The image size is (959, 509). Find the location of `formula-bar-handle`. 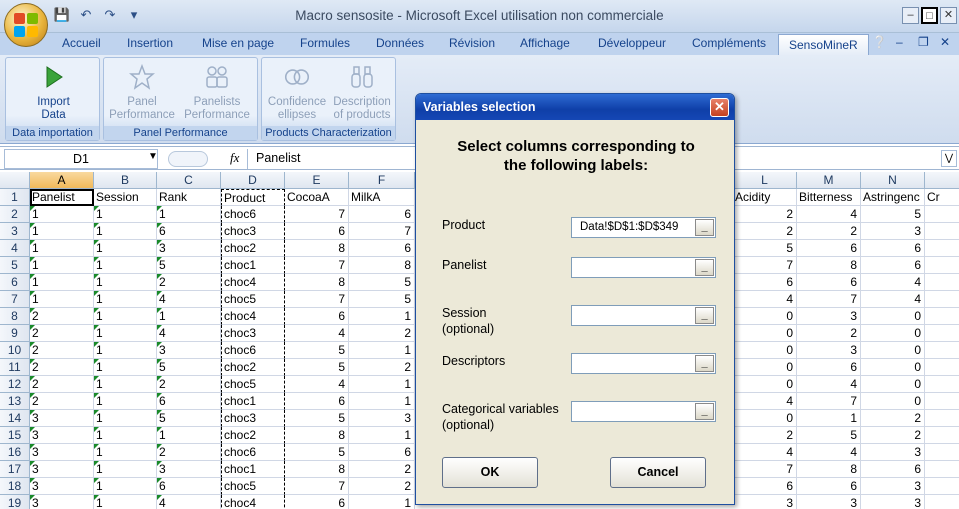

formula-bar-handle is located at coordinates (188, 159).